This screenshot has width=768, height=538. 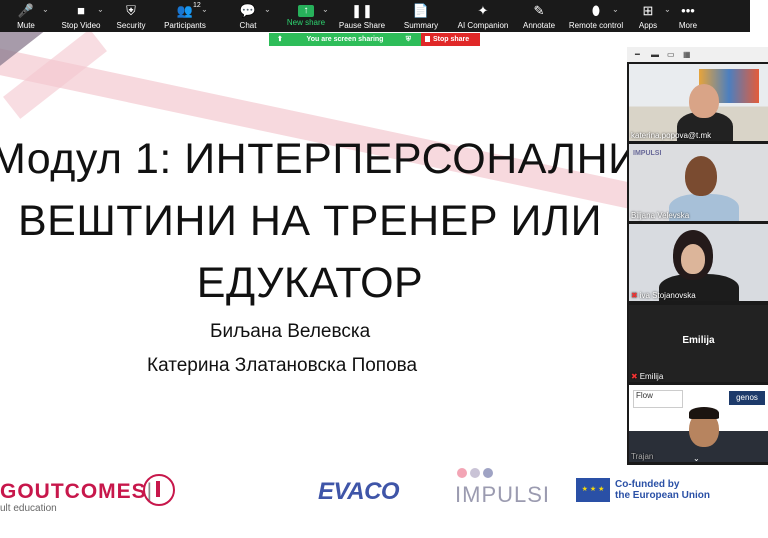 What do you see at coordinates (698, 340) in the screenshot?
I see `participant-avatar-name: Emilija` at bounding box center [698, 340].